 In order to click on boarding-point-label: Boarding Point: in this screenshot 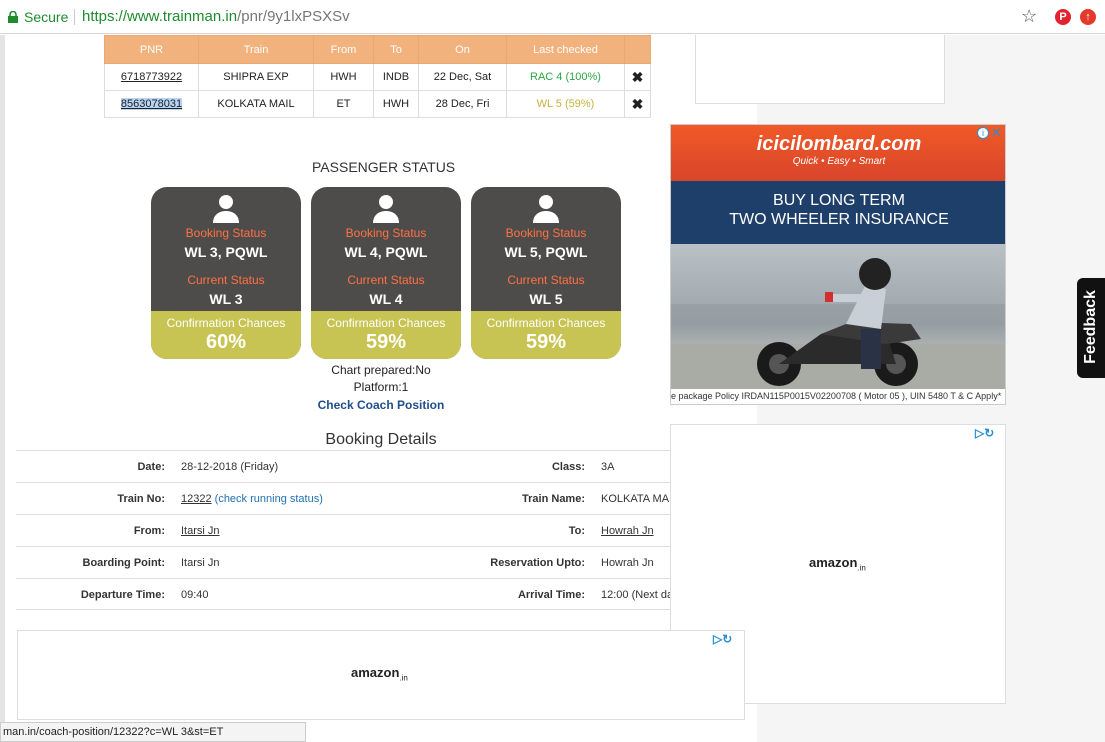, I will do `click(124, 563)`.